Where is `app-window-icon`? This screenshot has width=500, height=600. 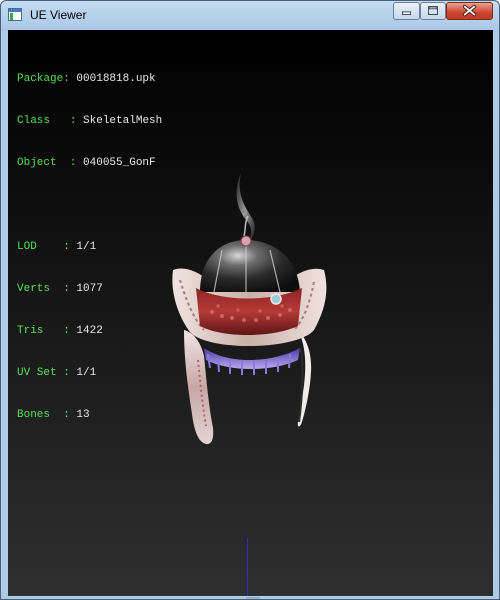 app-window-icon is located at coordinates (15, 14).